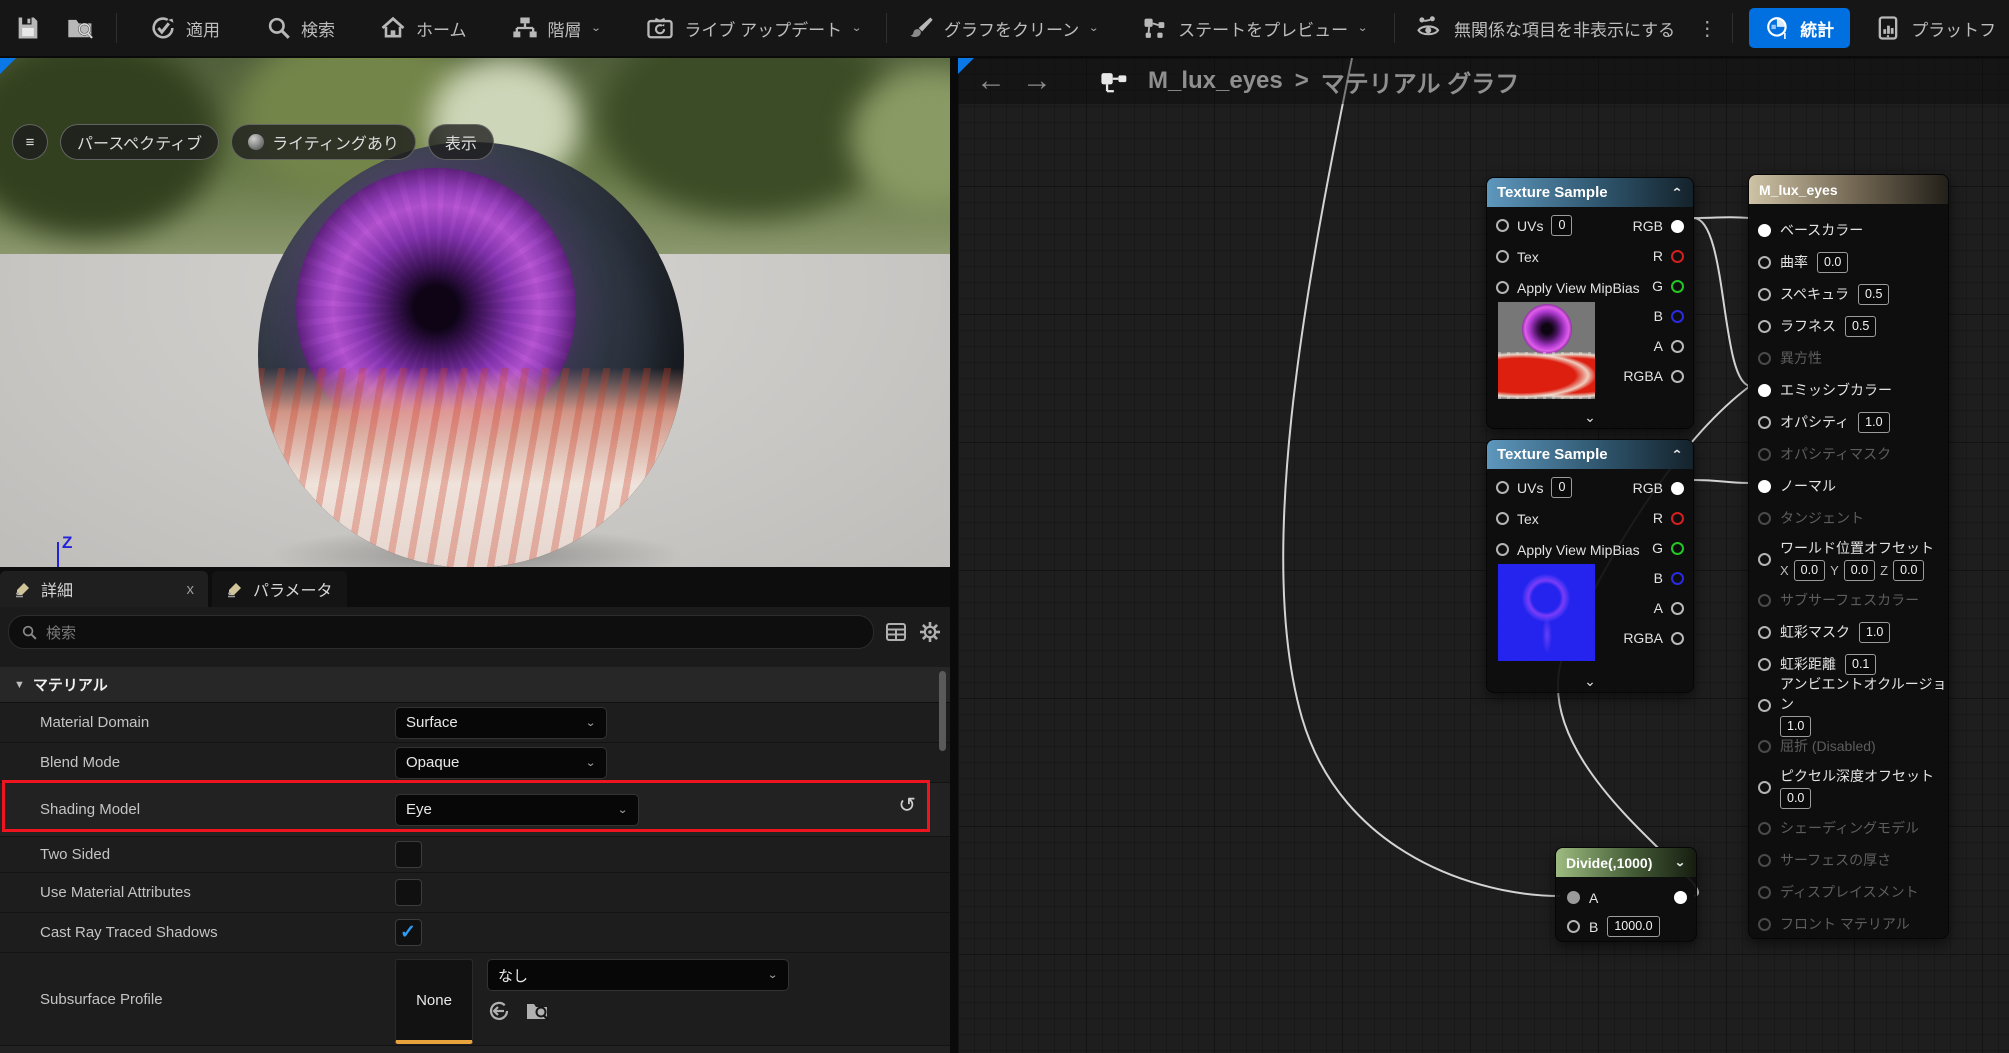 This screenshot has width=2009, height=1053. I want to click on hierarchy-button: 階層 ⌄, so click(556, 28).